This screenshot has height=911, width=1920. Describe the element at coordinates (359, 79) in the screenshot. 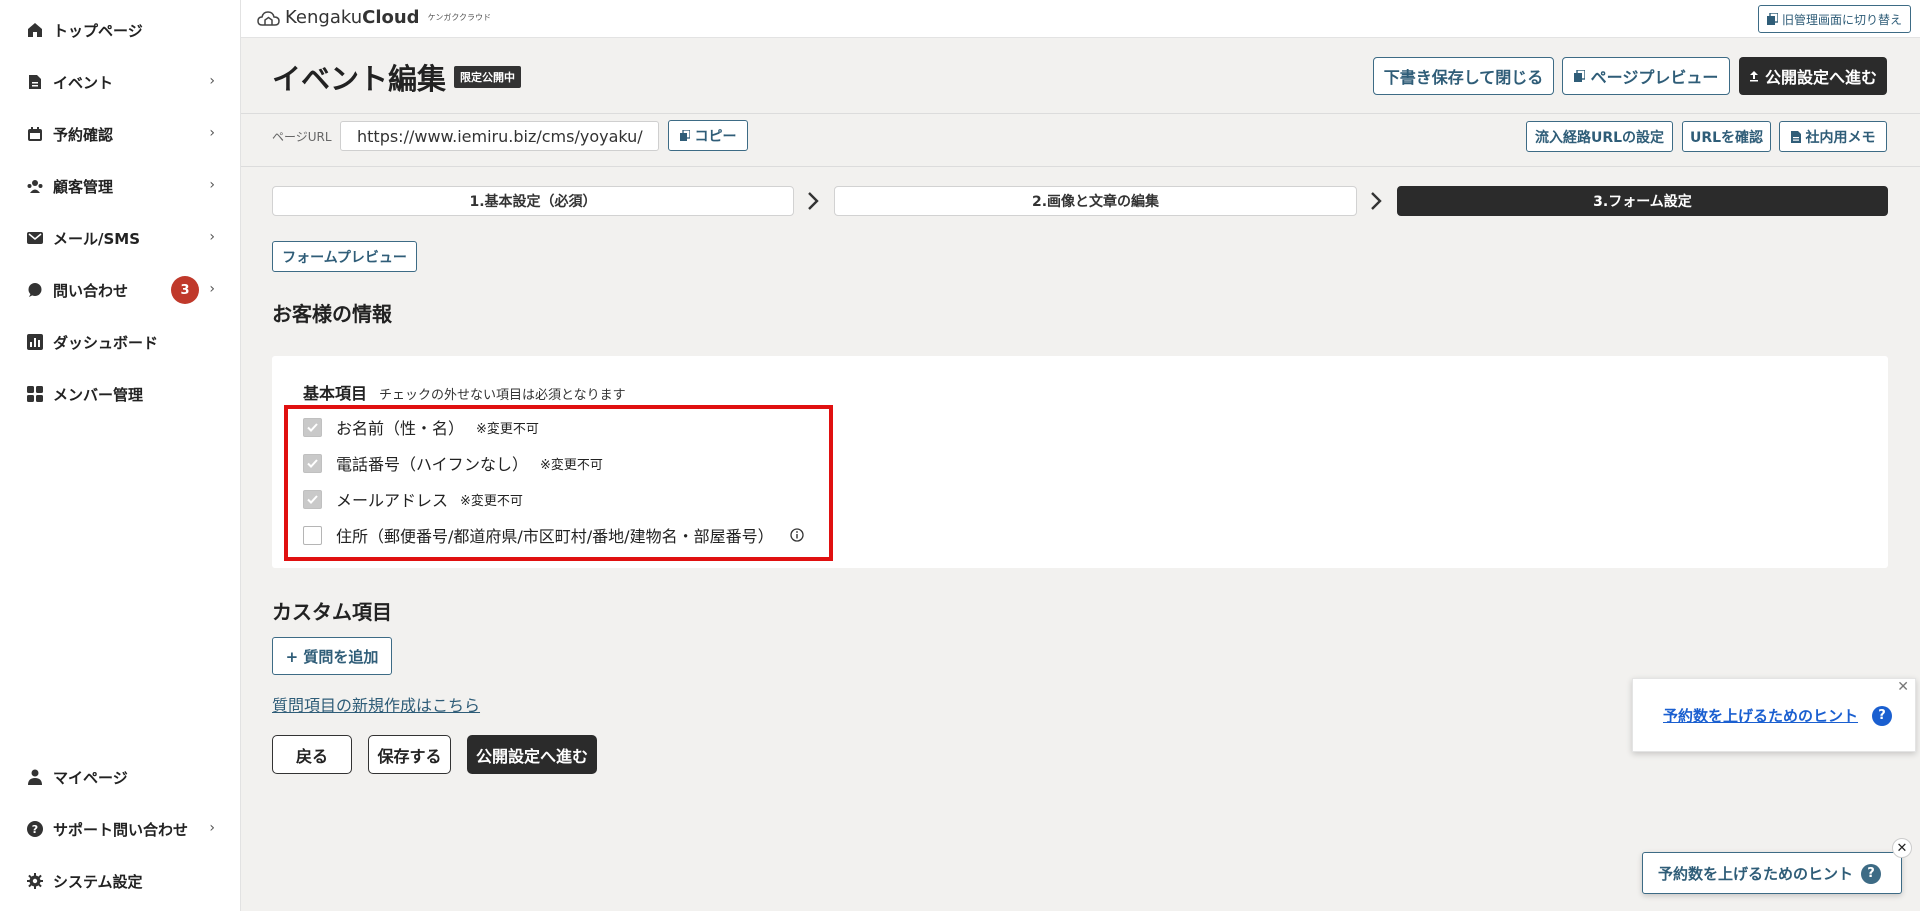

I see `page-title: イベント編集` at that location.